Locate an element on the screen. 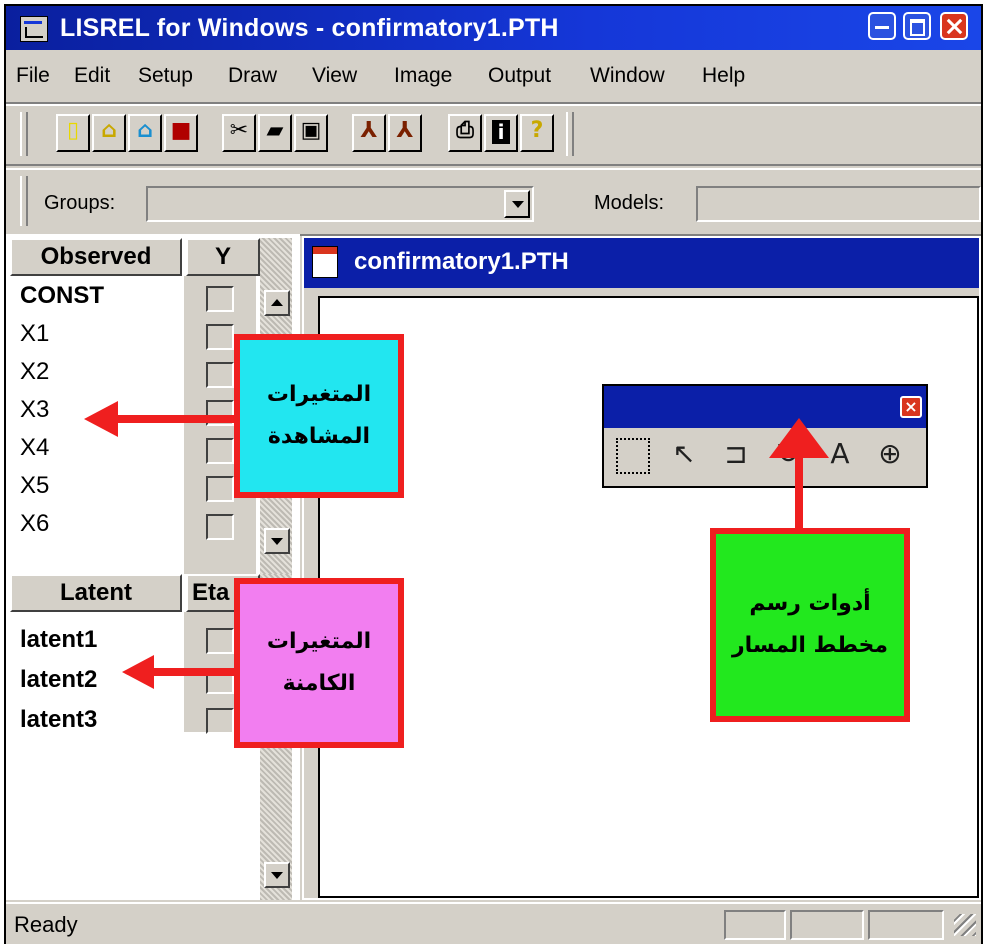  status-text: Ready is located at coordinates (46, 924).